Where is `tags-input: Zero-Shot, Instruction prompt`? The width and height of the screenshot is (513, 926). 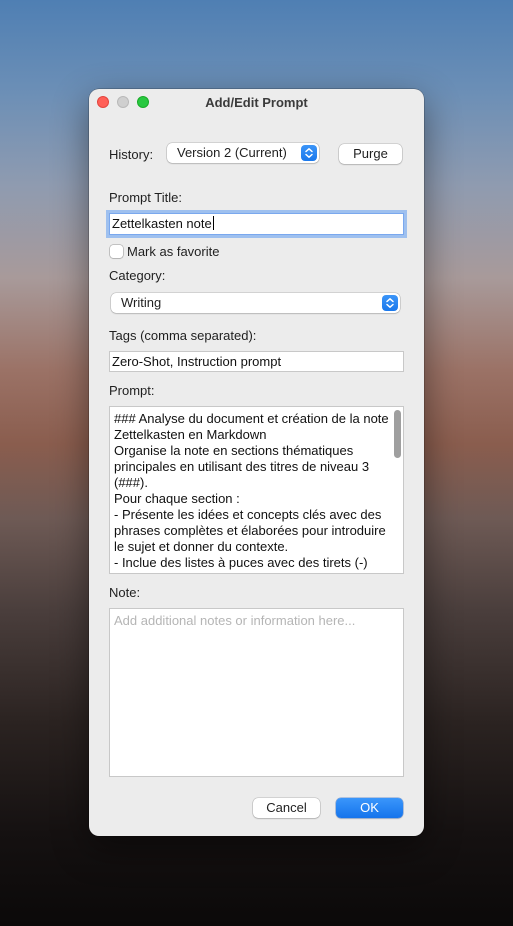
tags-input: Zero-Shot, Instruction prompt is located at coordinates (256, 361).